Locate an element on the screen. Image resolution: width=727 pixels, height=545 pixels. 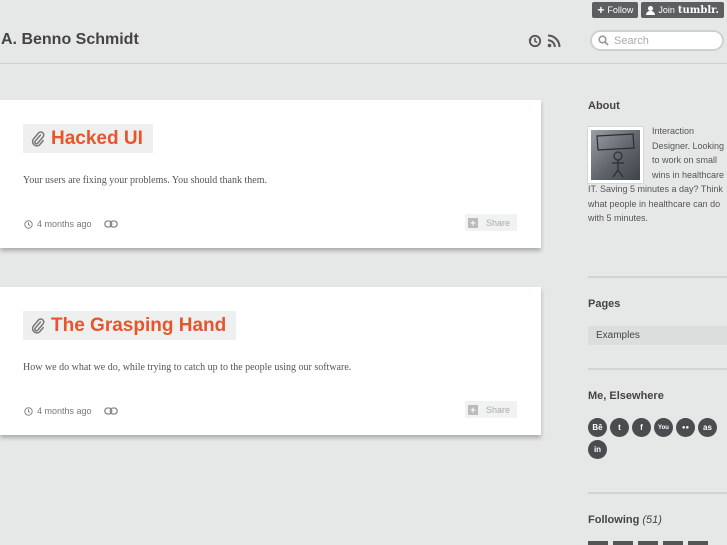
avatar is located at coordinates (615, 155).